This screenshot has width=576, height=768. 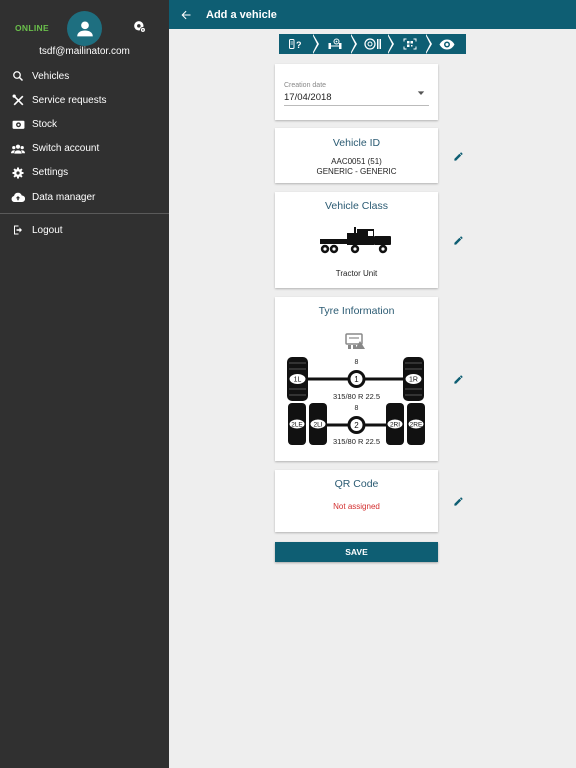 What do you see at coordinates (305, 85) in the screenshot?
I see `creation-date-label: Creation date` at bounding box center [305, 85].